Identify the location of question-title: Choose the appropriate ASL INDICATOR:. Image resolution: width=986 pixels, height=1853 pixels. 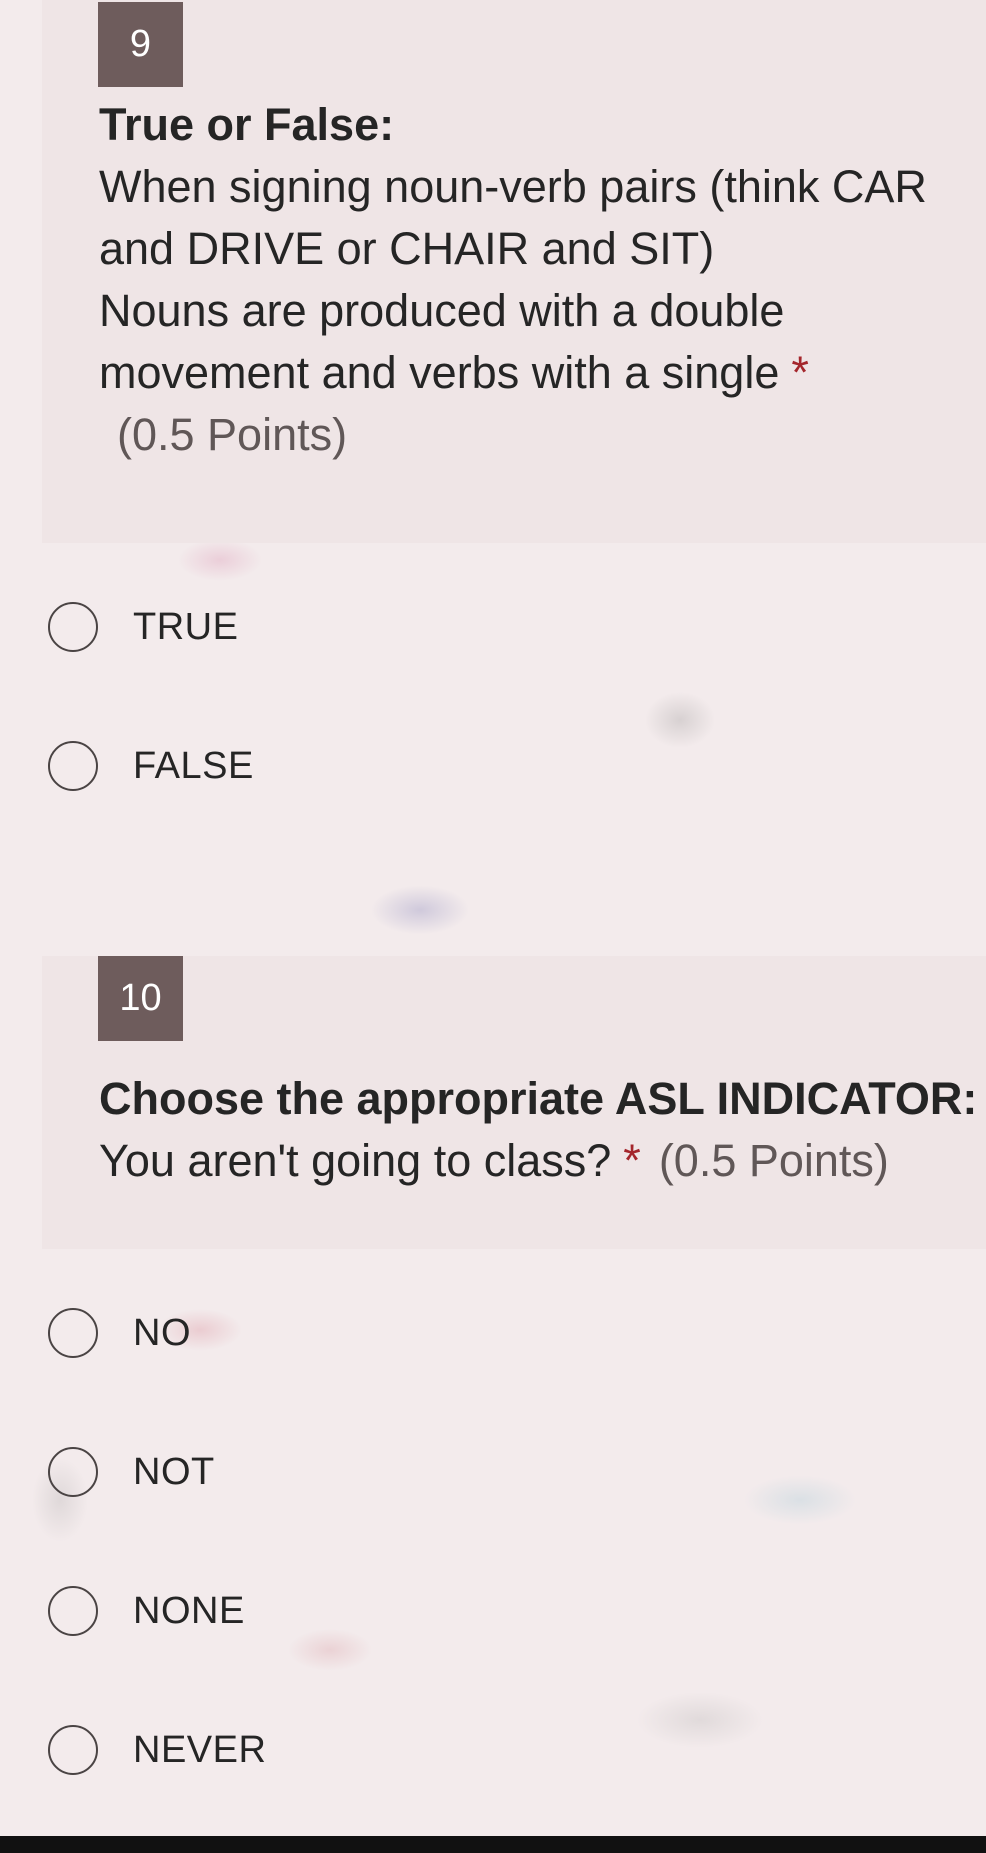
(538, 1098).